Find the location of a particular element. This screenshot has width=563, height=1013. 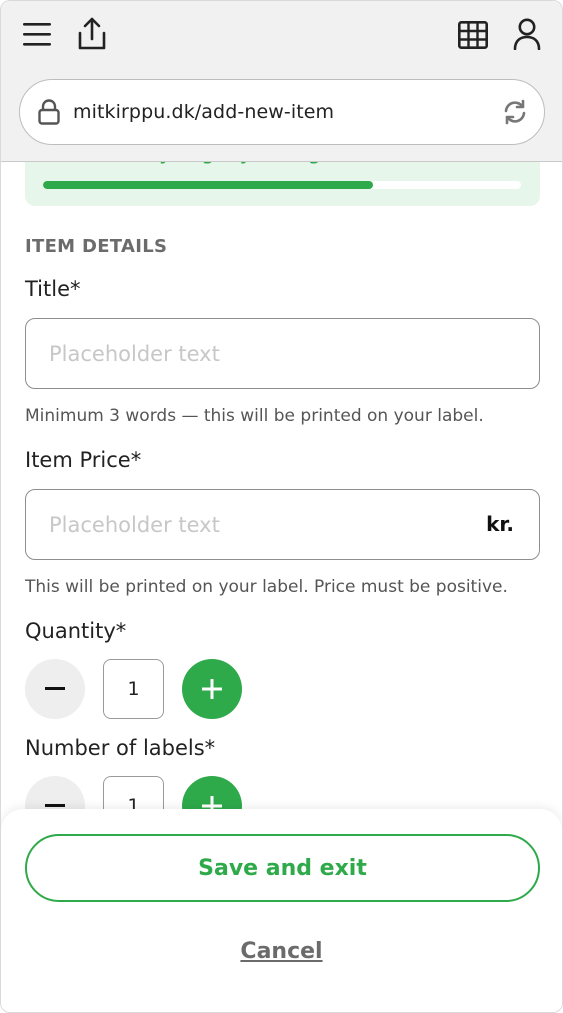

price-input is located at coordinates (282, 524).